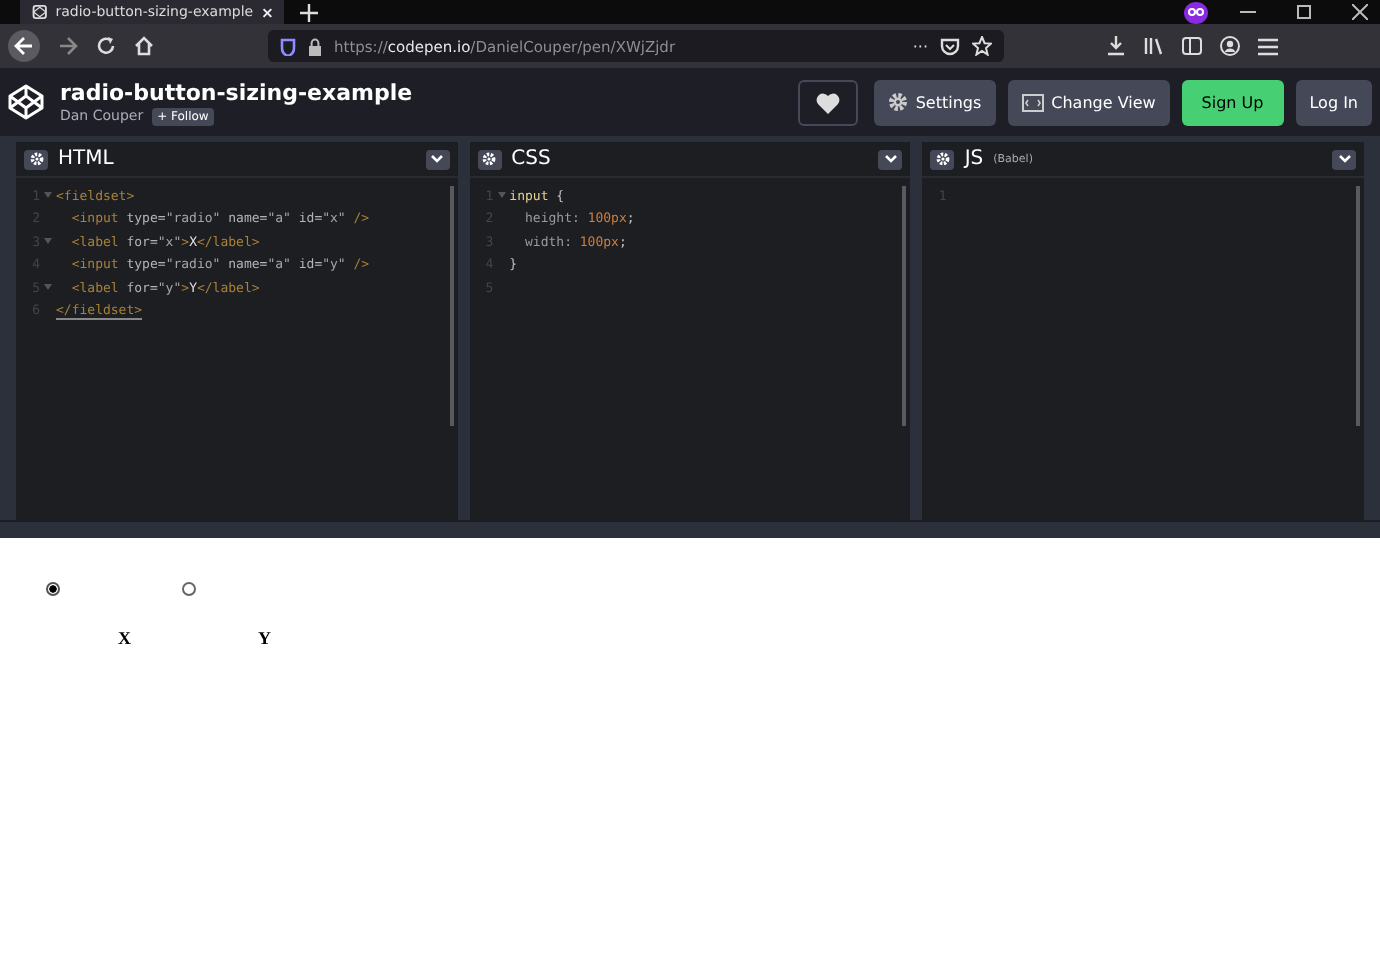  Describe the element at coordinates (106, 46) in the screenshot. I see `reload-icon` at that location.